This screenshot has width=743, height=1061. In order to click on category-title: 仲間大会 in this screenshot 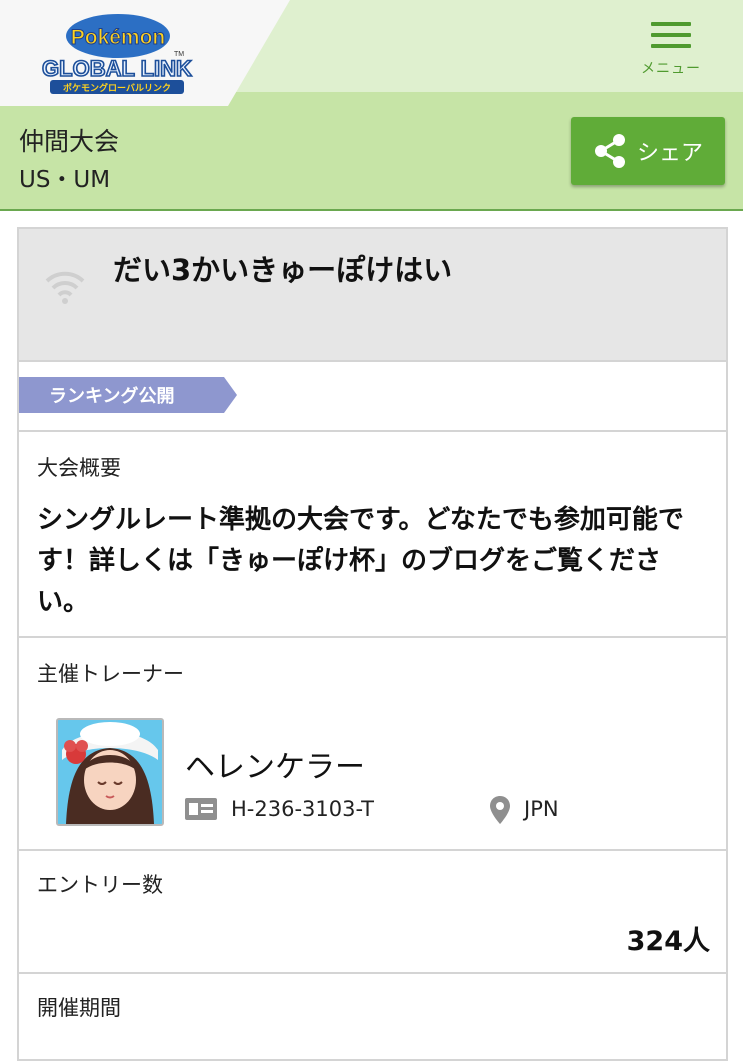, I will do `click(69, 141)`.